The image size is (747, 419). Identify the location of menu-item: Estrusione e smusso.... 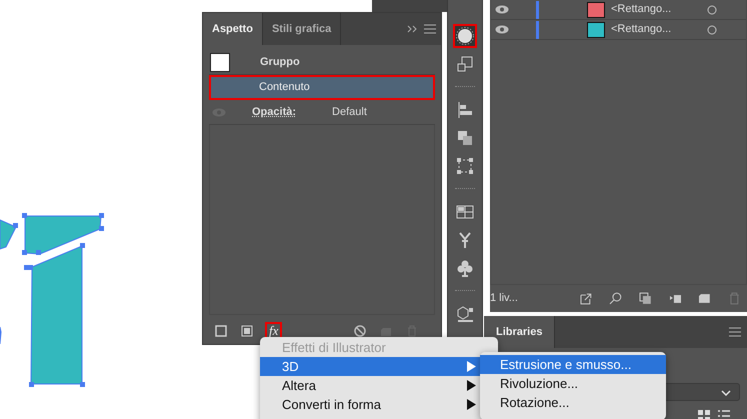
(573, 364).